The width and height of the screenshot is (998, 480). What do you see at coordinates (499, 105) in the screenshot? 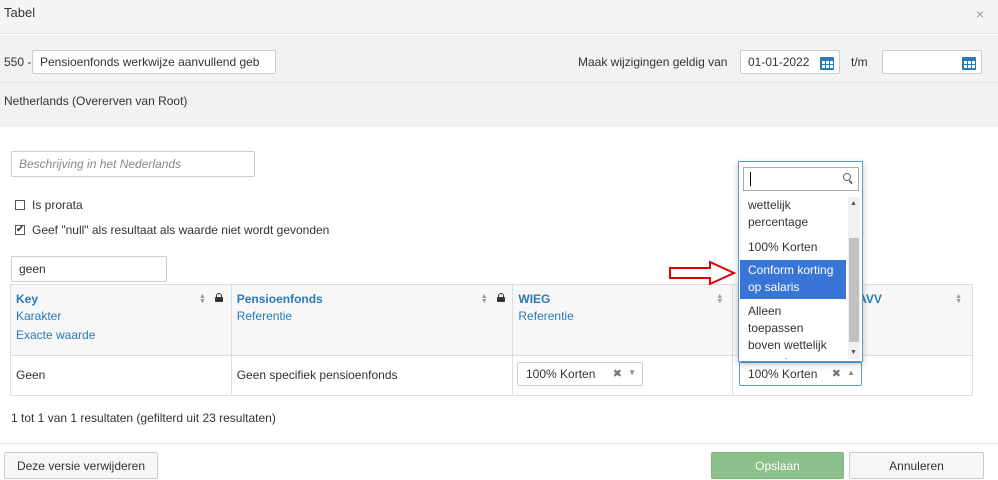
I see `inheritance-band: Netherlands (Overerven van Root)` at bounding box center [499, 105].